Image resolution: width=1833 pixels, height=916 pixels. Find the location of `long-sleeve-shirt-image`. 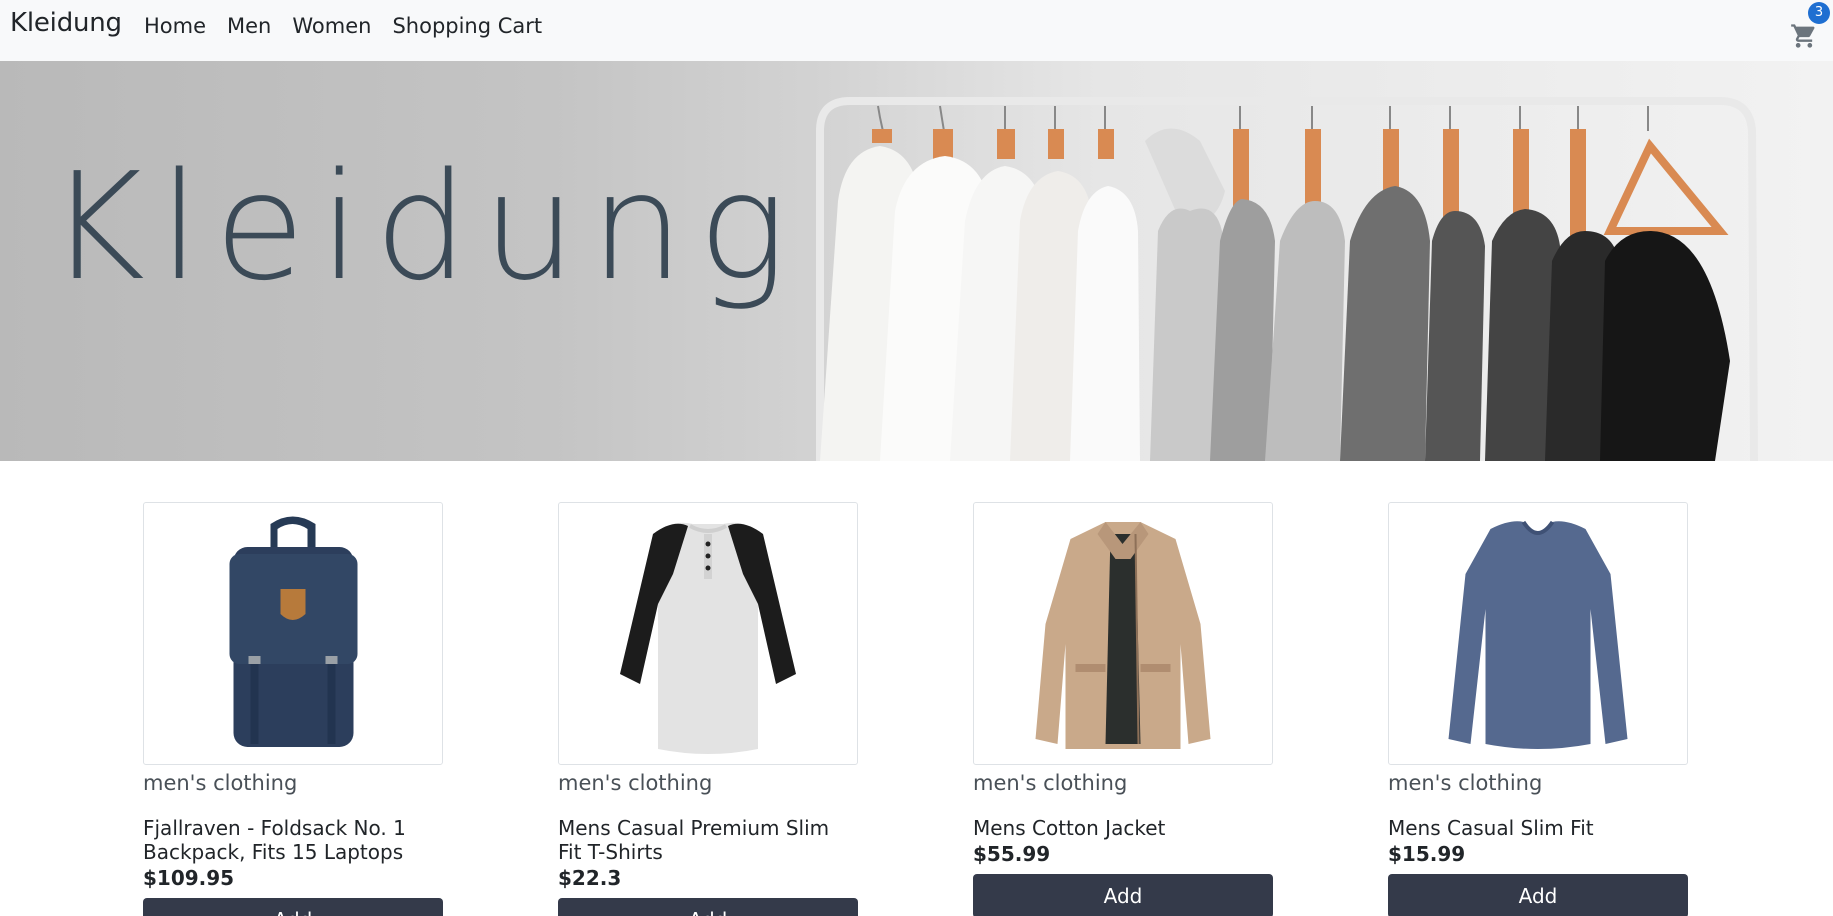

long-sleeve-shirt-image is located at coordinates (1538, 633).